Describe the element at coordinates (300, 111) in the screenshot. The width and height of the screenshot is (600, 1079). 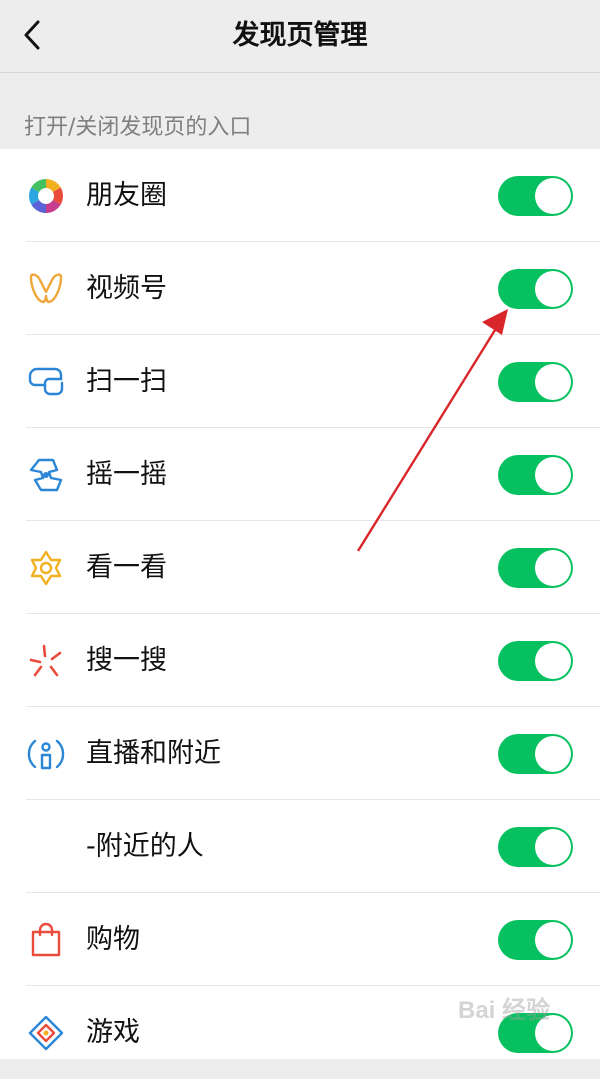
I see `section-header: 打开/关闭发现页的入口` at that location.